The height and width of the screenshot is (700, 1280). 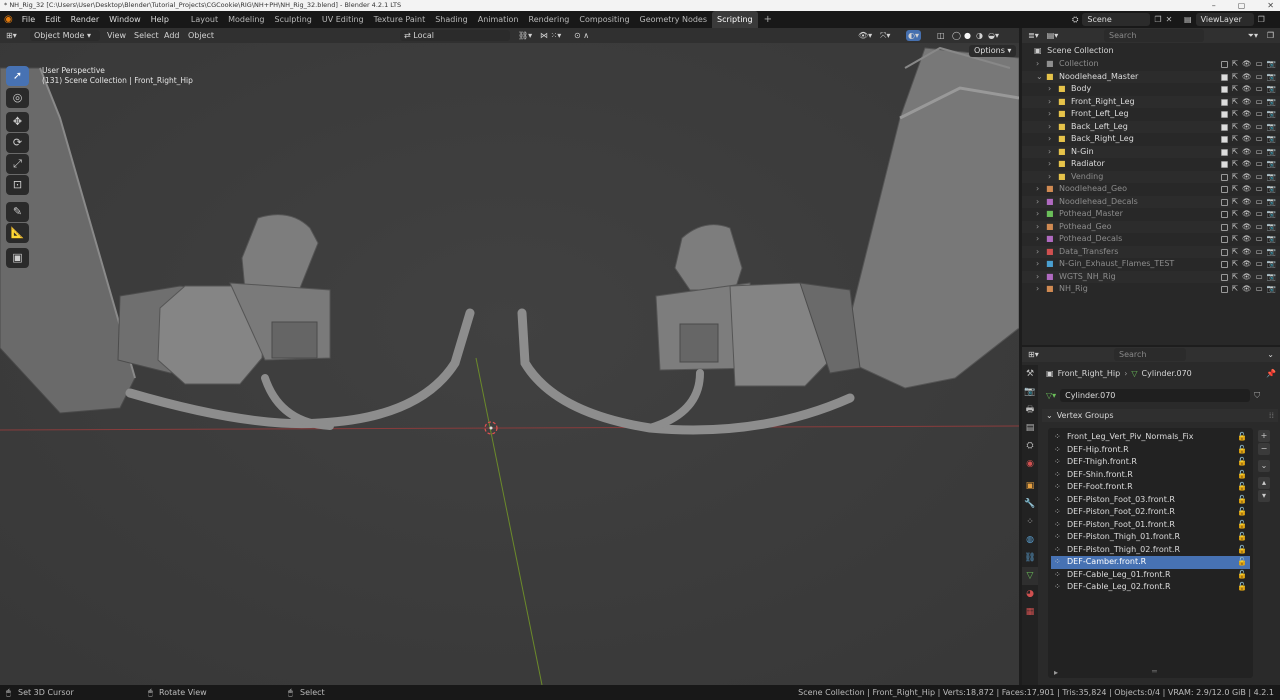 What do you see at coordinates (1039, 77) in the screenshot?
I see `expand-arrow-icon: ⌄` at bounding box center [1039, 77].